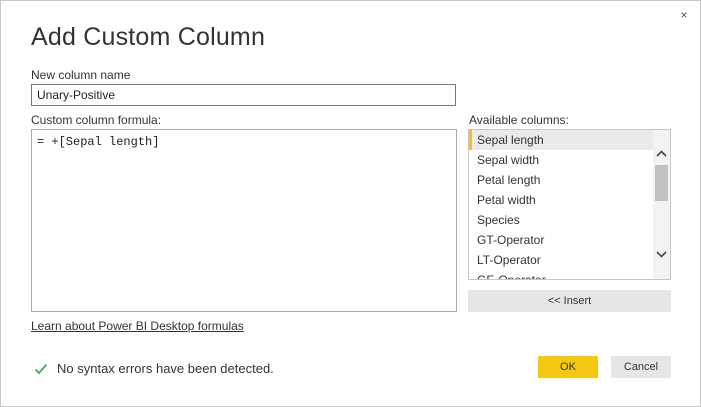 Image resolution: width=701 pixels, height=407 pixels. I want to click on new-column-name-input, so click(243, 95).